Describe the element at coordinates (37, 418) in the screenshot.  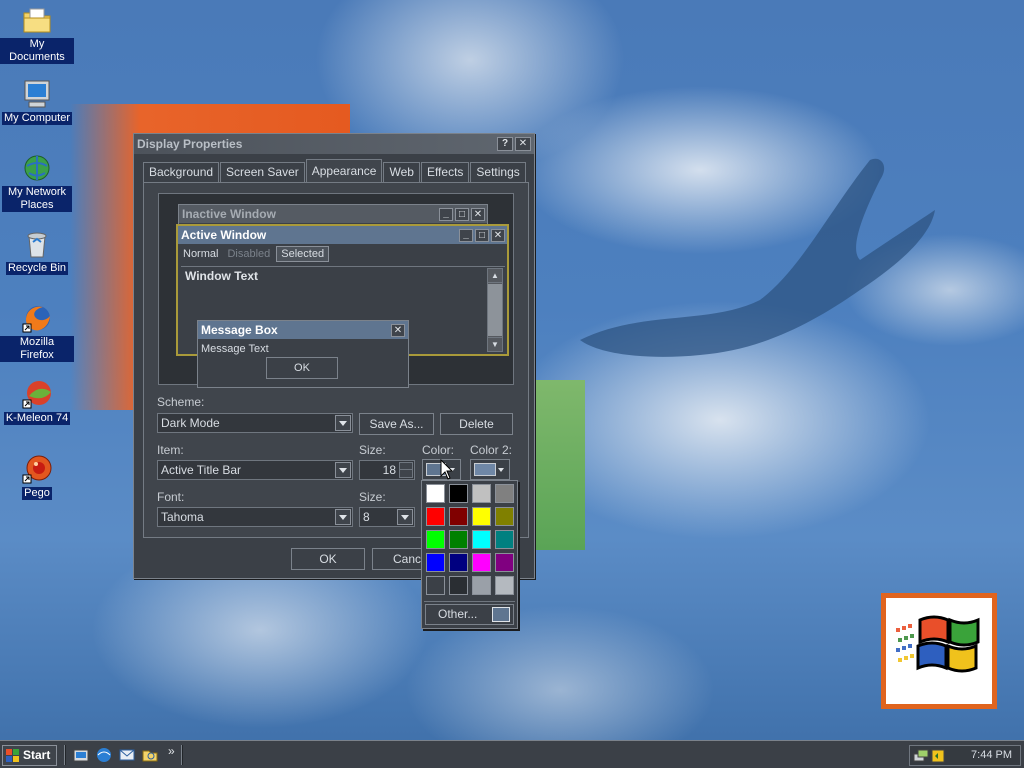
I see `desktop-icon-label: K-Meleon 74` at that location.